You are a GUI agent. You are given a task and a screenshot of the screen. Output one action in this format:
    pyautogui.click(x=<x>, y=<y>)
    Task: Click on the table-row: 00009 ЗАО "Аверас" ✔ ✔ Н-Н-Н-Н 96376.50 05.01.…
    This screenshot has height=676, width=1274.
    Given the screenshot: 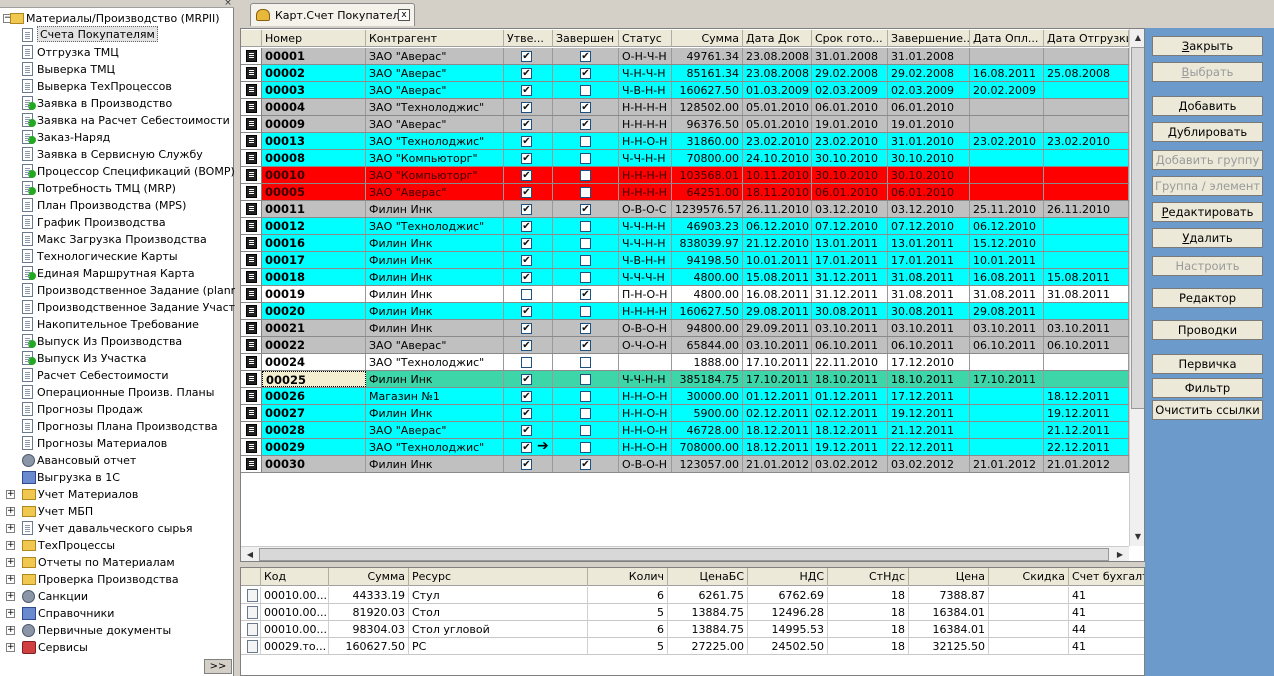 What is the action you would take?
    pyautogui.click(x=685, y=124)
    